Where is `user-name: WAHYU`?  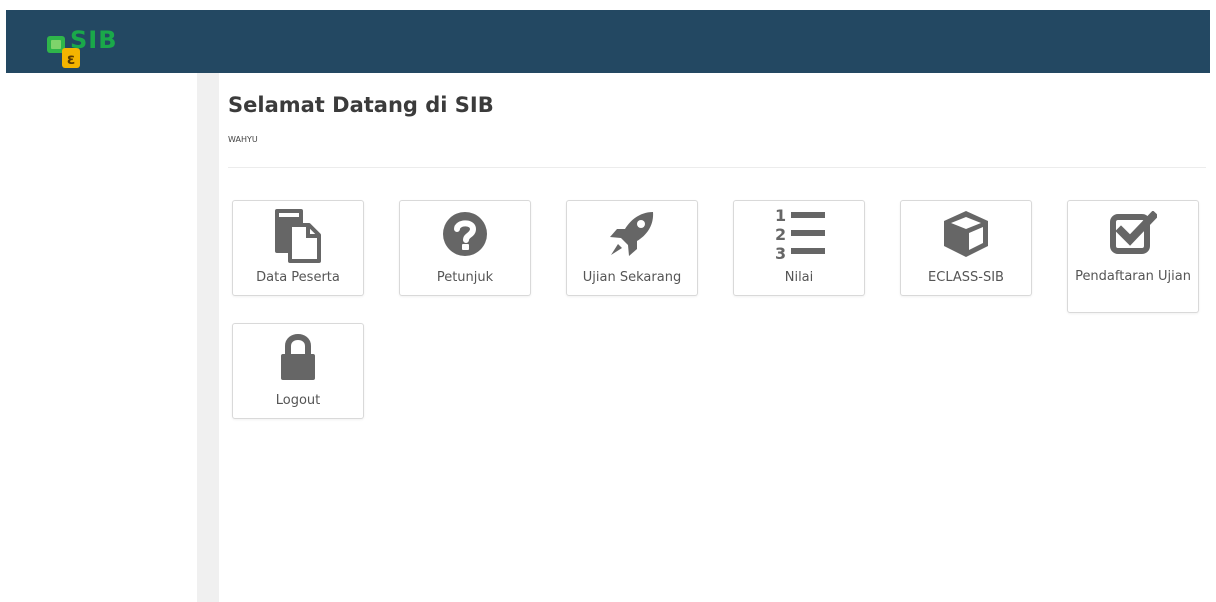
user-name: WAHYU is located at coordinates (243, 139).